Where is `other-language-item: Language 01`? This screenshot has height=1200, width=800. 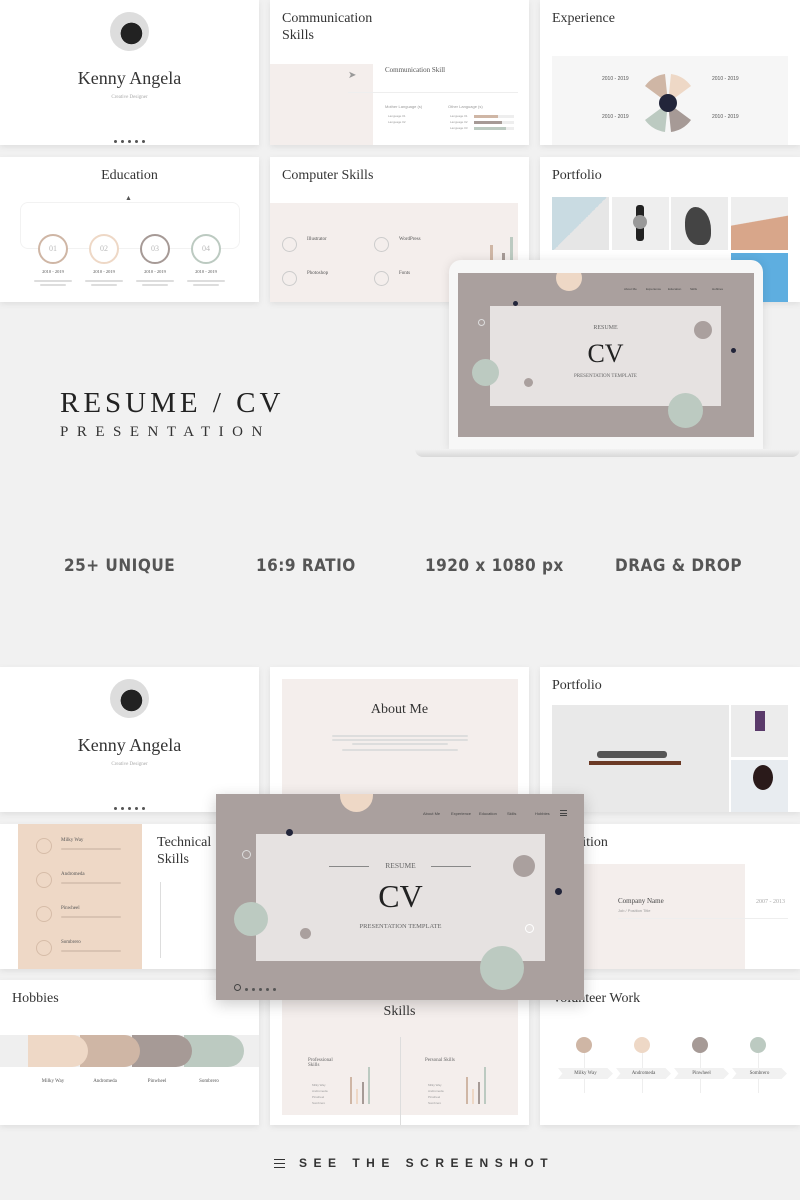 other-language-item: Language 01 is located at coordinates (459, 116).